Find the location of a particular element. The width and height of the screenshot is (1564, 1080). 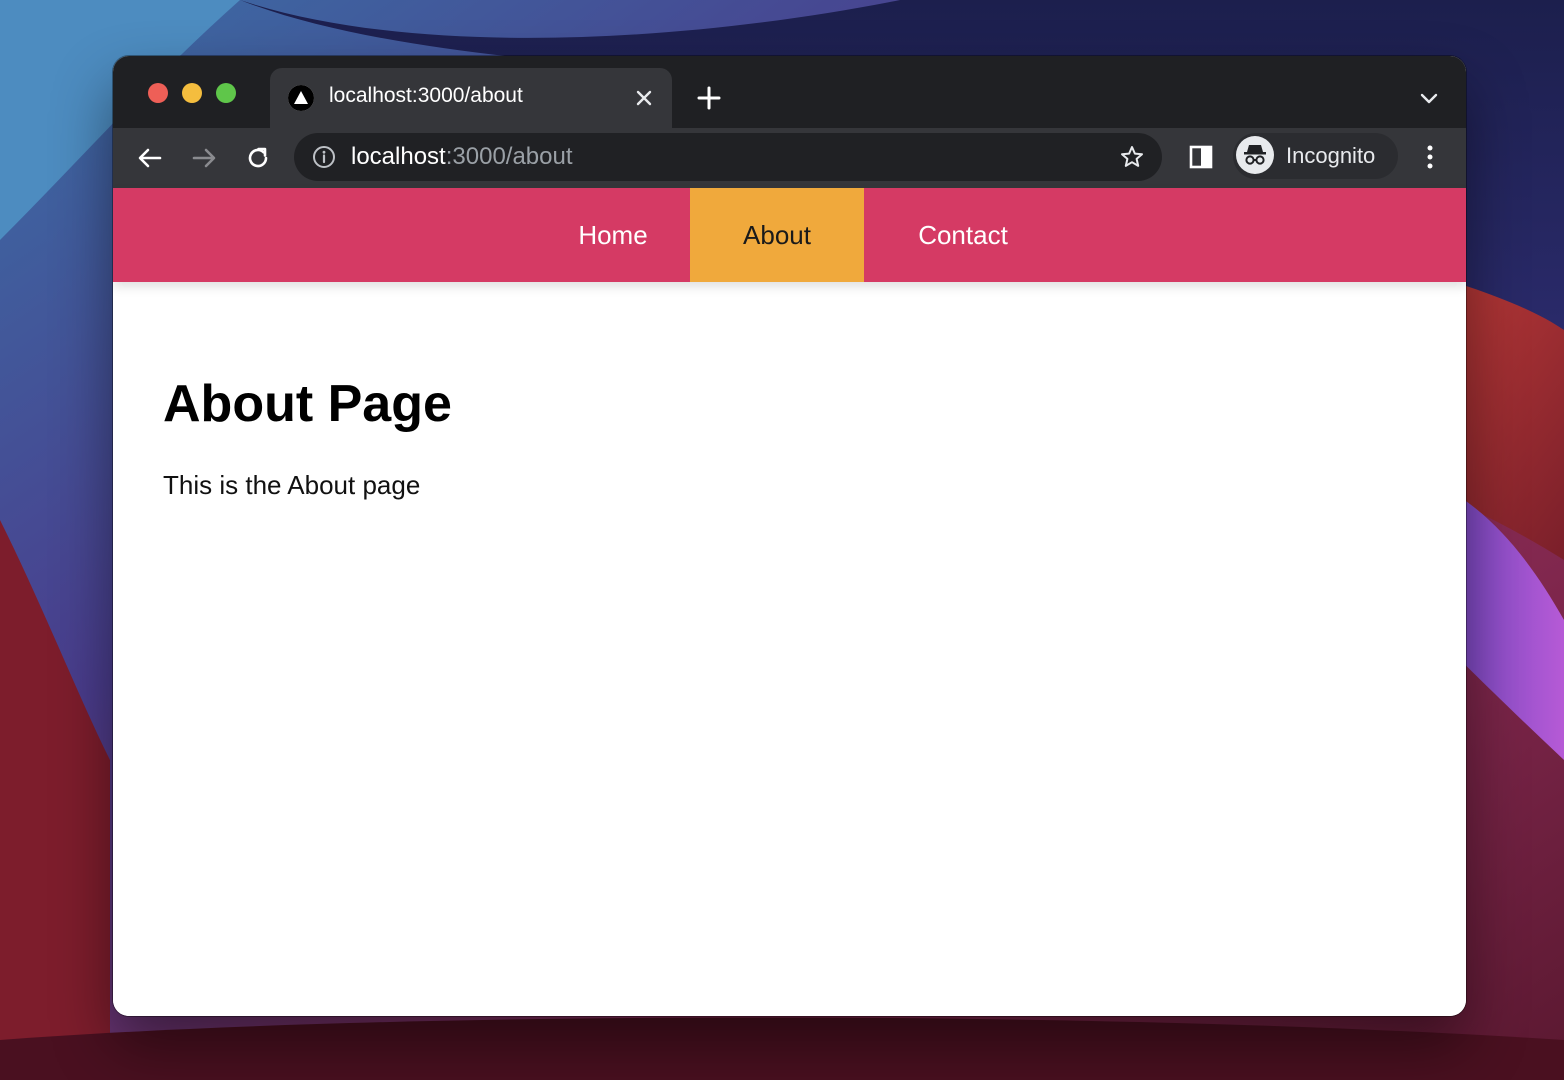

incognito-profile-button: Incognito is located at coordinates (1315, 156).